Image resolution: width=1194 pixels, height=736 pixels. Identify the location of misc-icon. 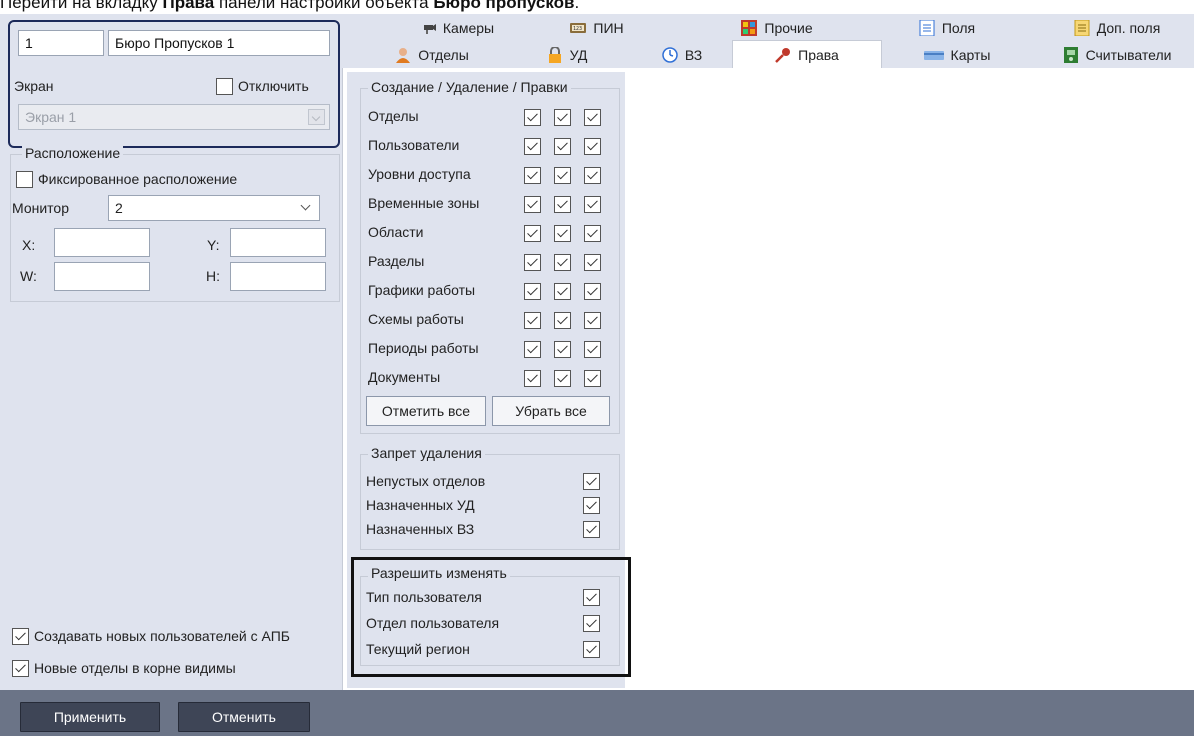
(749, 27).